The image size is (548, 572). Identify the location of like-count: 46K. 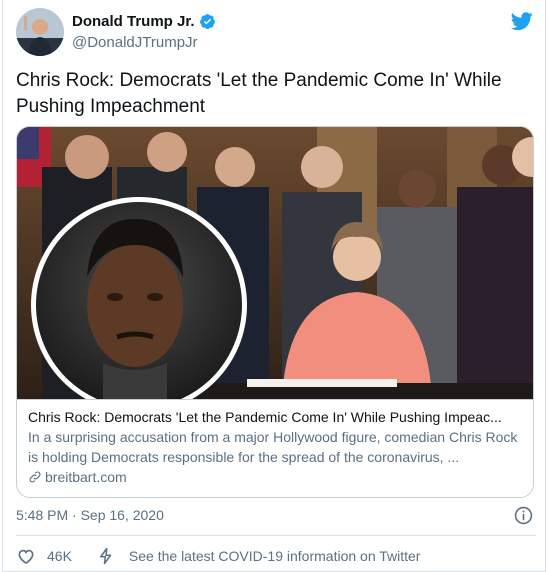
(59, 556).